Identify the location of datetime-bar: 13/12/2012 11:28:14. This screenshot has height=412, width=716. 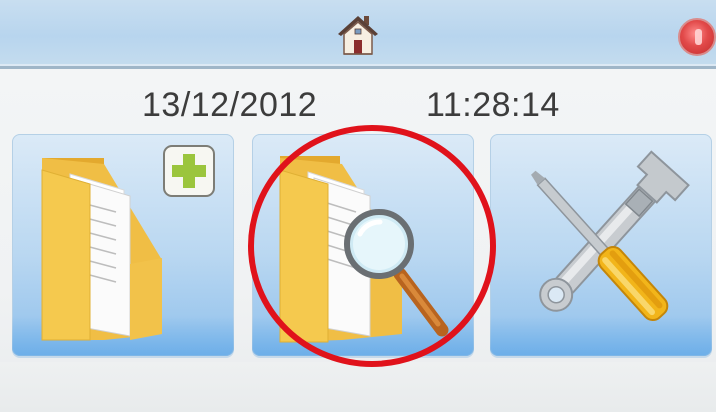
(358, 108).